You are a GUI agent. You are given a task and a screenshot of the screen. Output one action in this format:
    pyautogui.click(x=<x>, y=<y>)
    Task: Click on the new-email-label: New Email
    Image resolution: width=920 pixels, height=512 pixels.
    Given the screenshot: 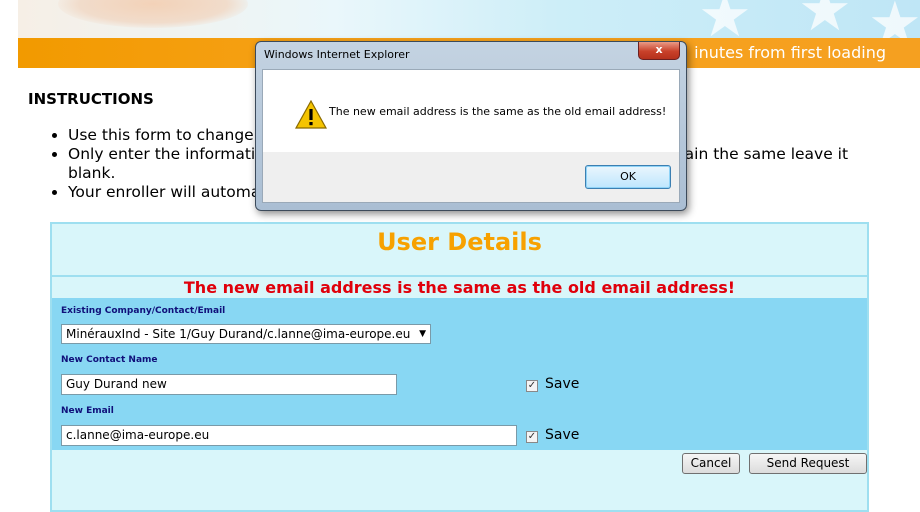 What is the action you would take?
    pyautogui.click(x=87, y=411)
    